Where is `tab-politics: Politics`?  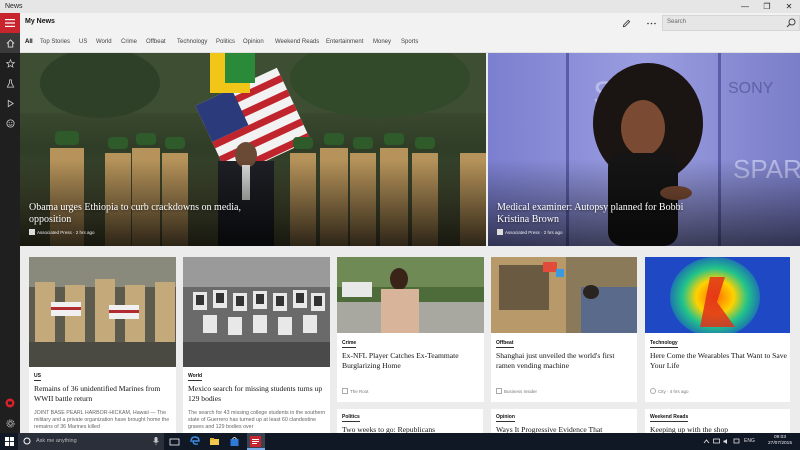 tab-politics: Politics is located at coordinates (225, 42).